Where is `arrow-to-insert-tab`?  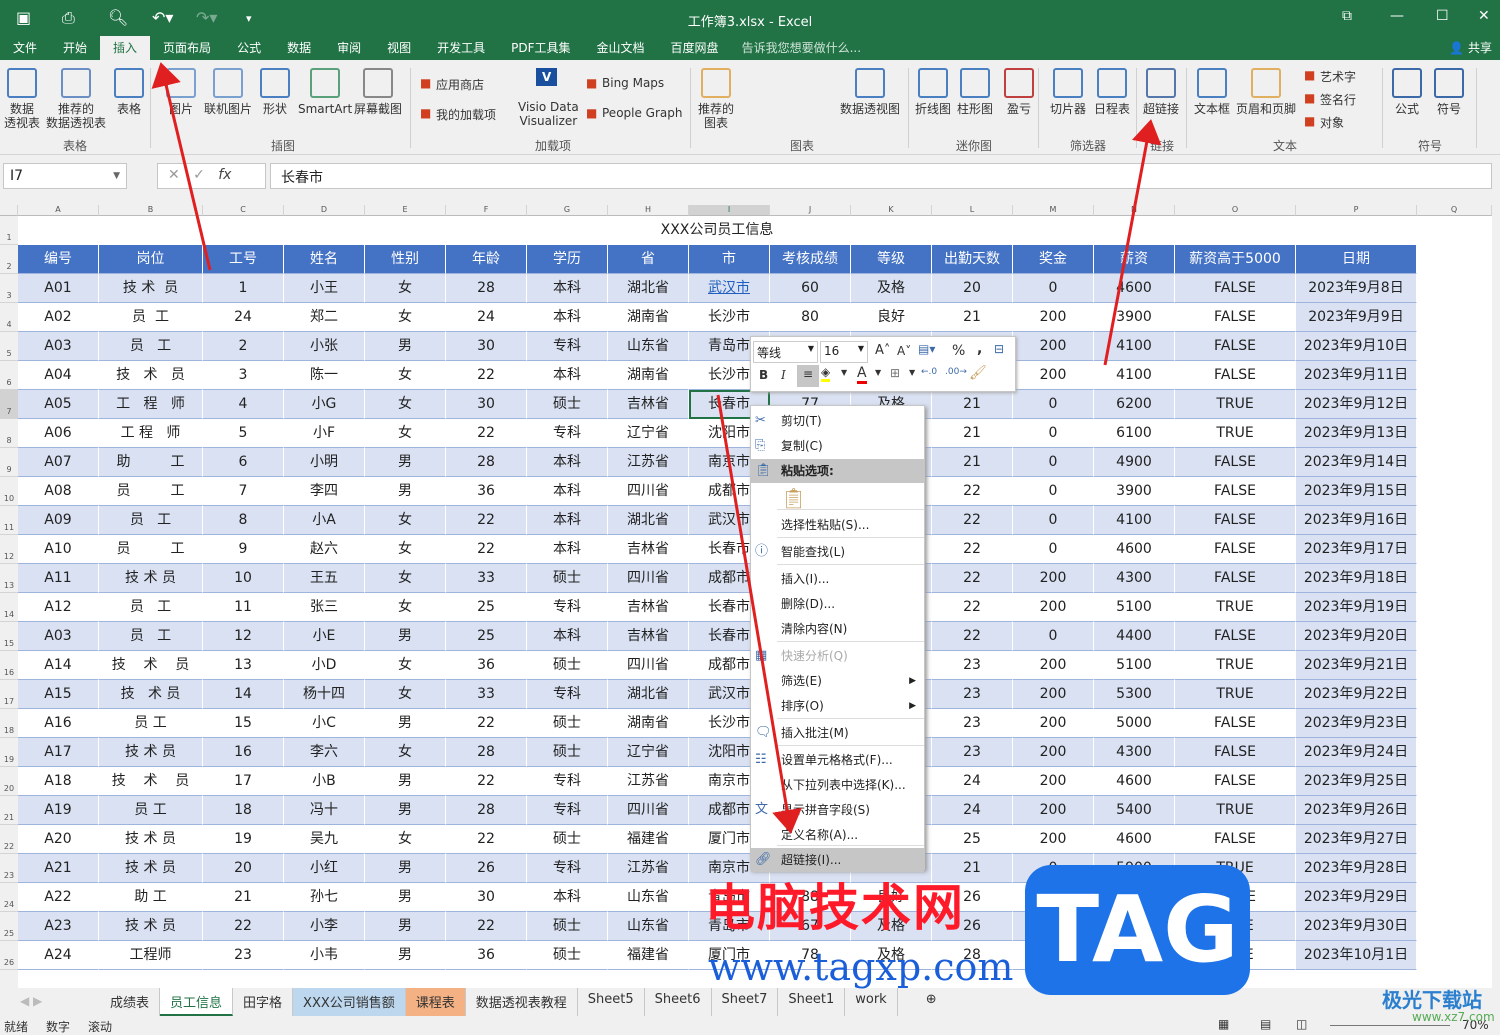
arrow-to-insert-tab is located at coordinates (181, 166).